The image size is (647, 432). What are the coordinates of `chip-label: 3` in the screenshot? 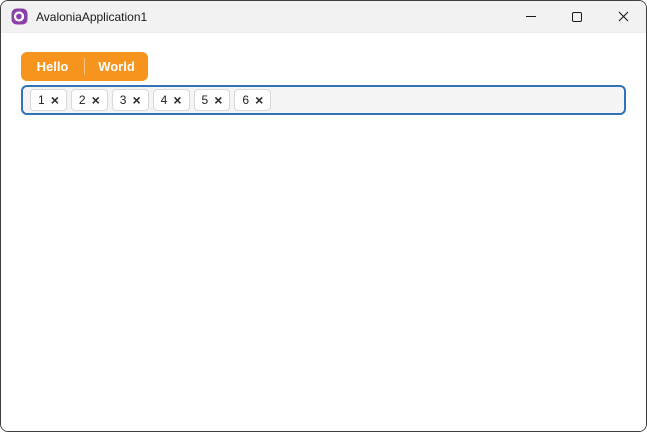 It's located at (123, 100).